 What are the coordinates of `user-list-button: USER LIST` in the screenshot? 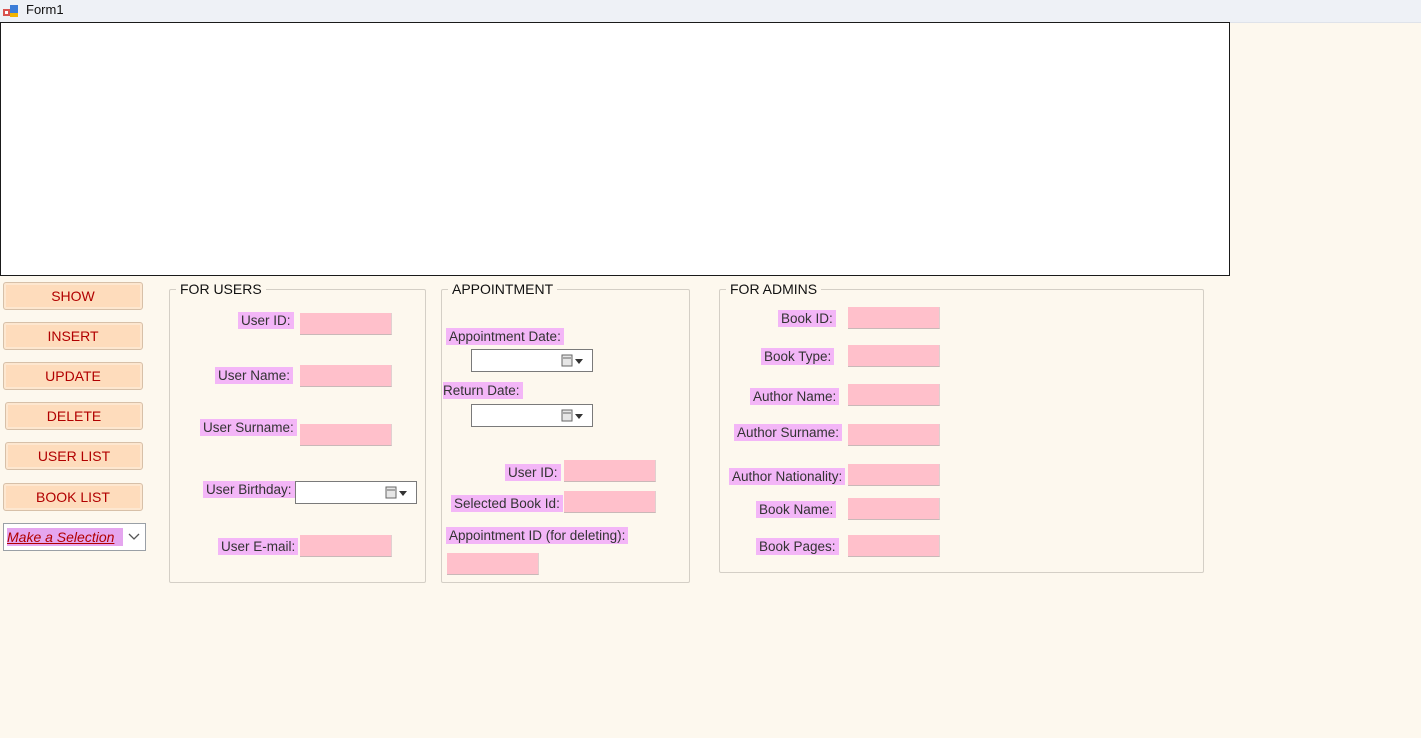 It's located at (74, 456).